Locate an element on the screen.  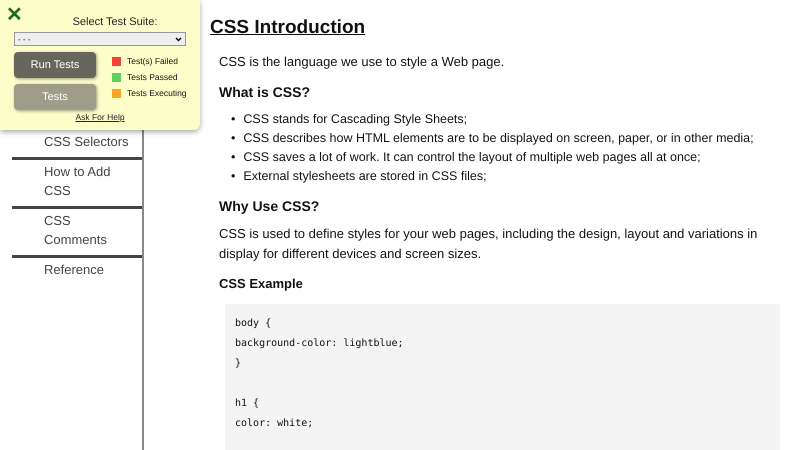
sidebar-link: How to Add CSS is located at coordinates (77, 184).